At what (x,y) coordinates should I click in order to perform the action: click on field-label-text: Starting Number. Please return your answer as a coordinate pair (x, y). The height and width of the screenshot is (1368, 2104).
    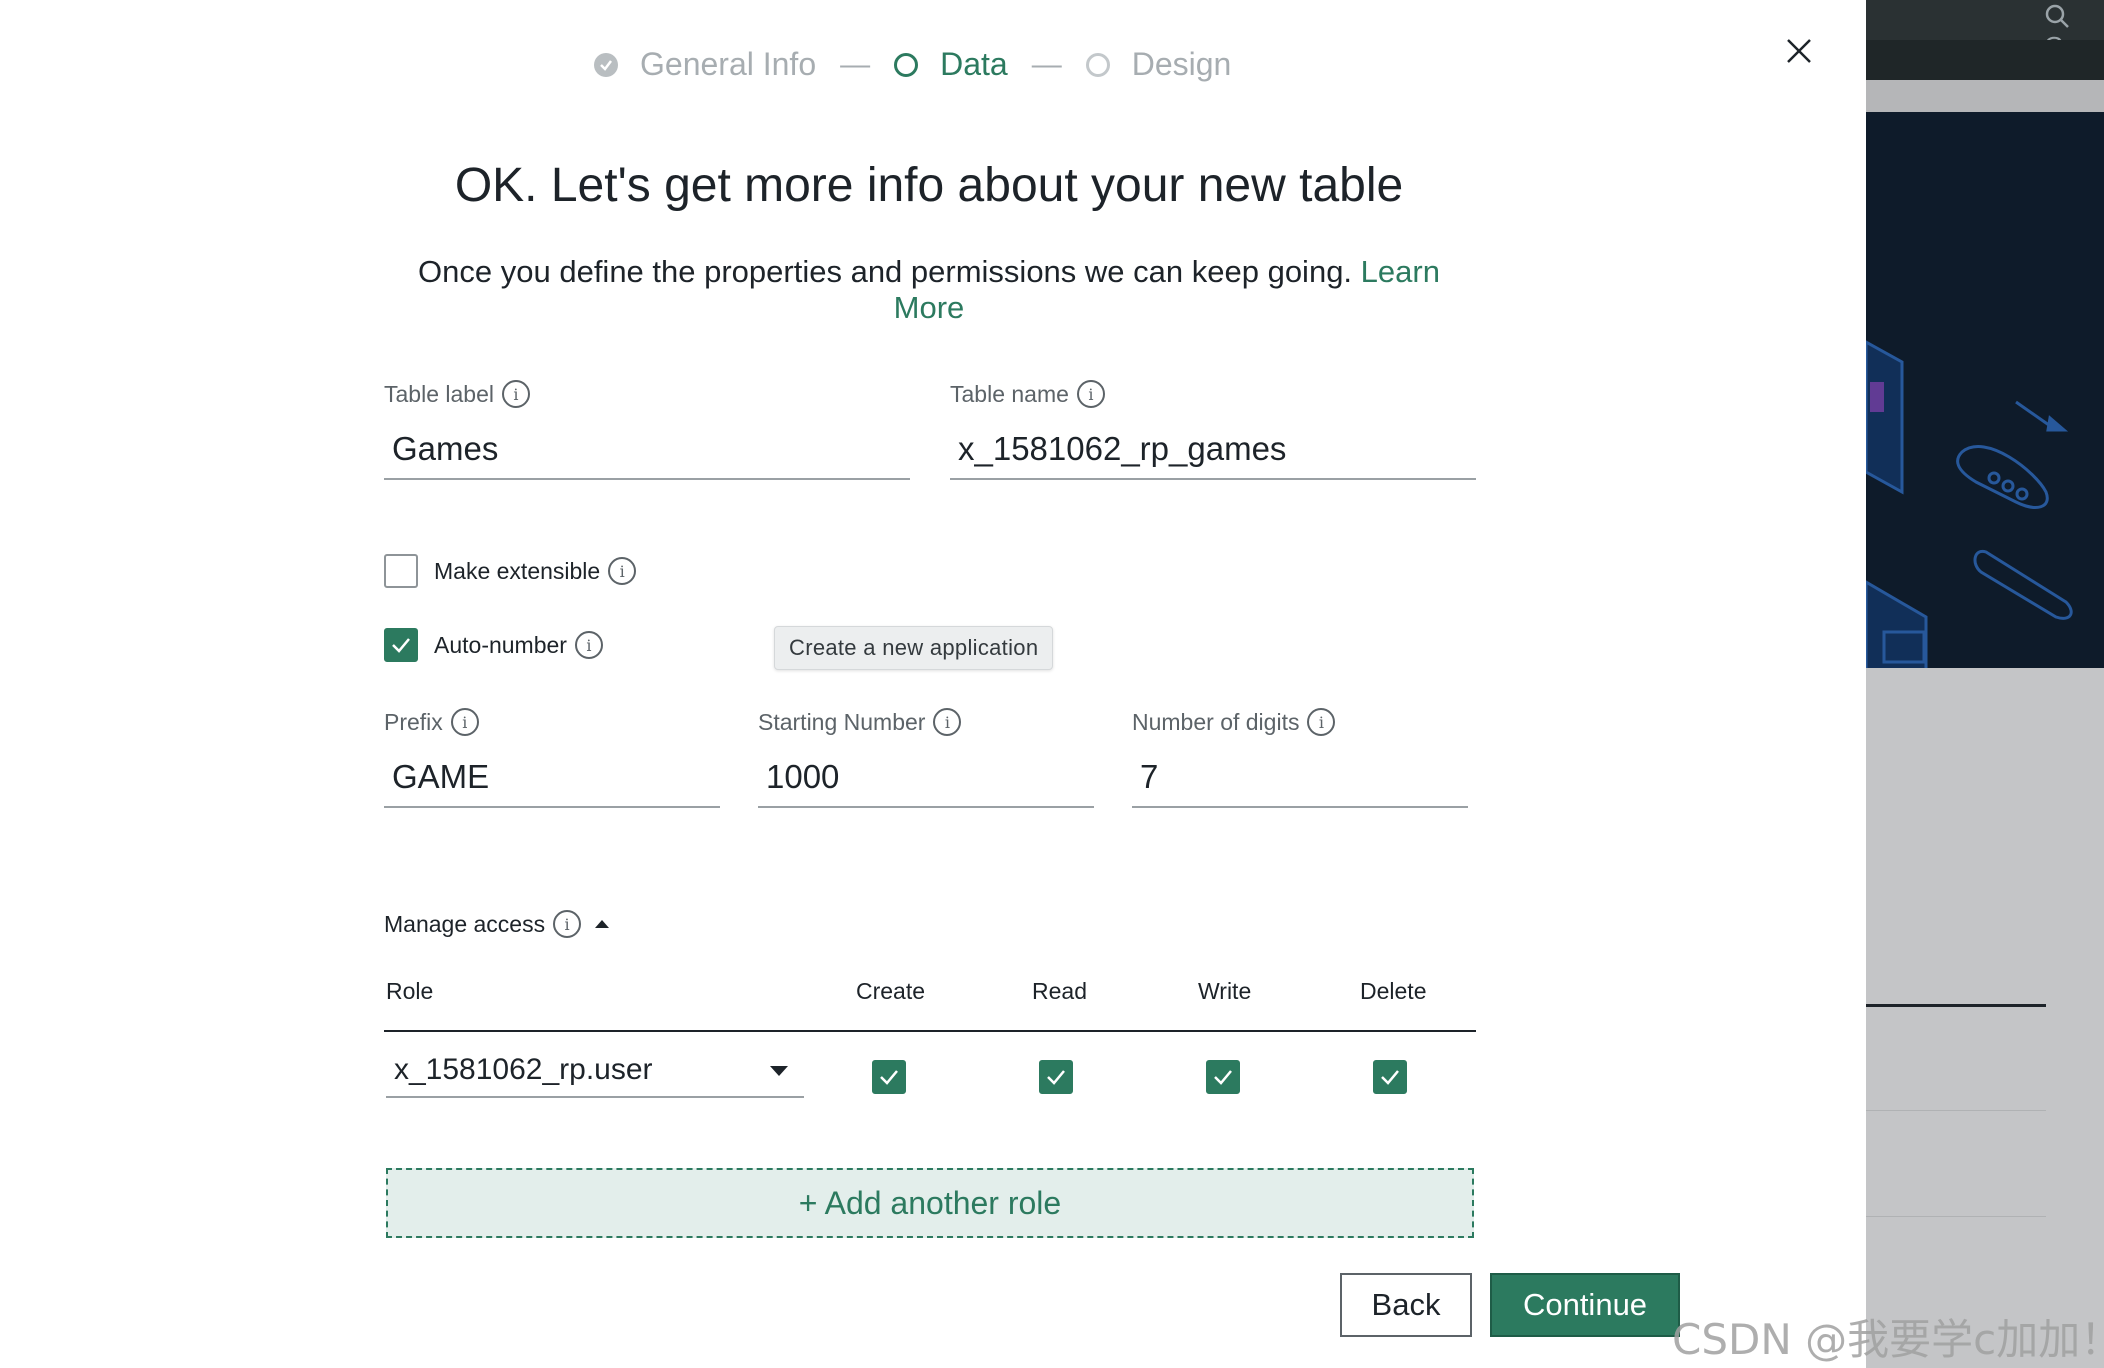
    Looking at the image, I should click on (842, 721).